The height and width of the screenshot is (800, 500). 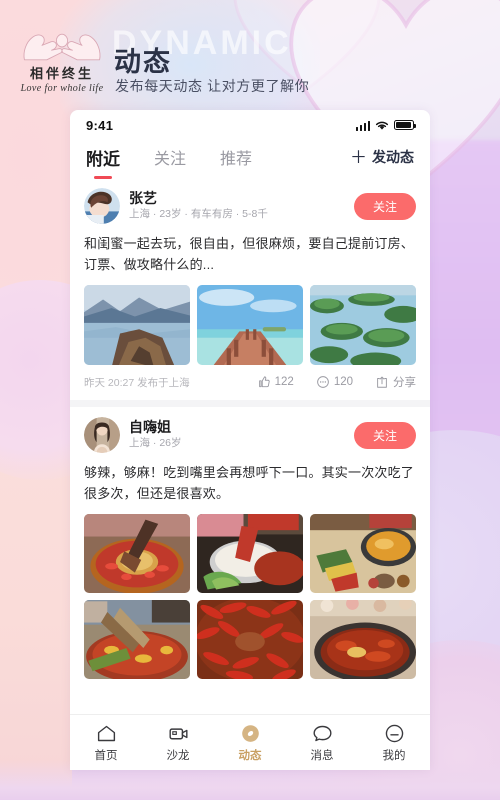 I want to click on bottom-navigation: 首页 沙龙 动态 消息 我的, so click(x=250, y=742).